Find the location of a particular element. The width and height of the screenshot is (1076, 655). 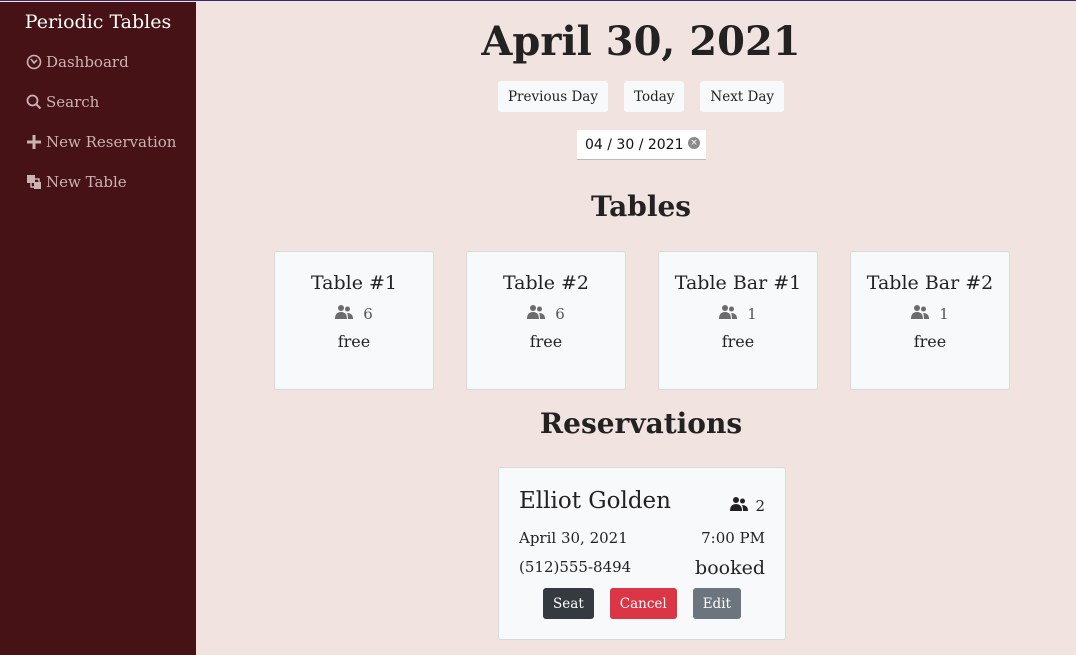

next-day-button: Next Day is located at coordinates (742, 96).